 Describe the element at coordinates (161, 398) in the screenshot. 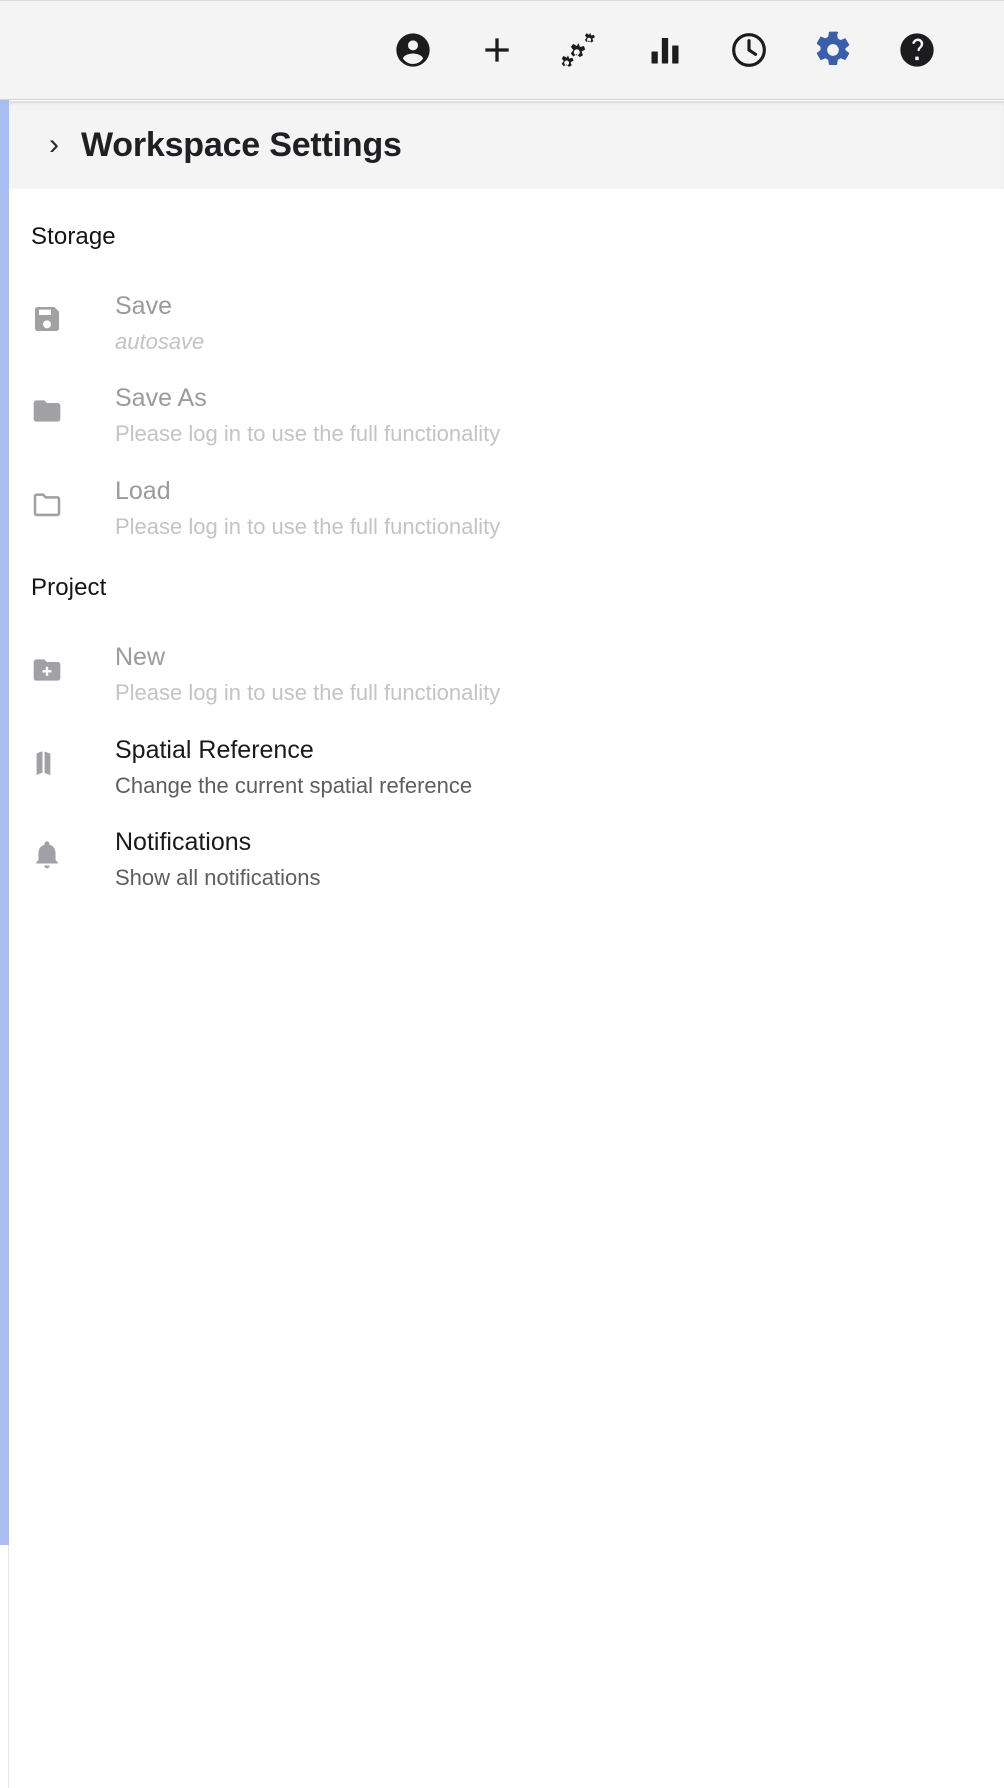

I see `settings-row-label: Save As` at that location.